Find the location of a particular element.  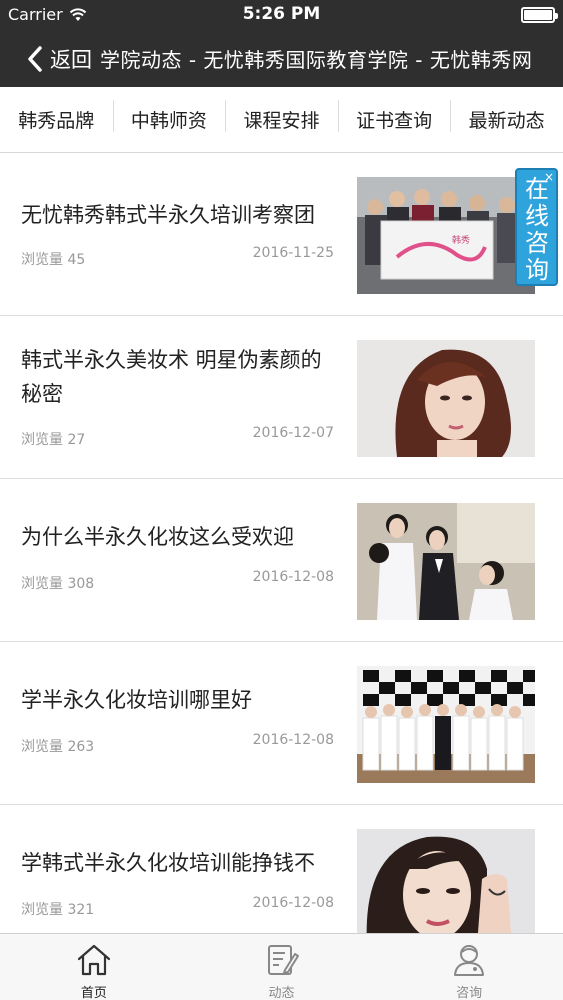

chevron-left-icon is located at coordinates (35, 58).